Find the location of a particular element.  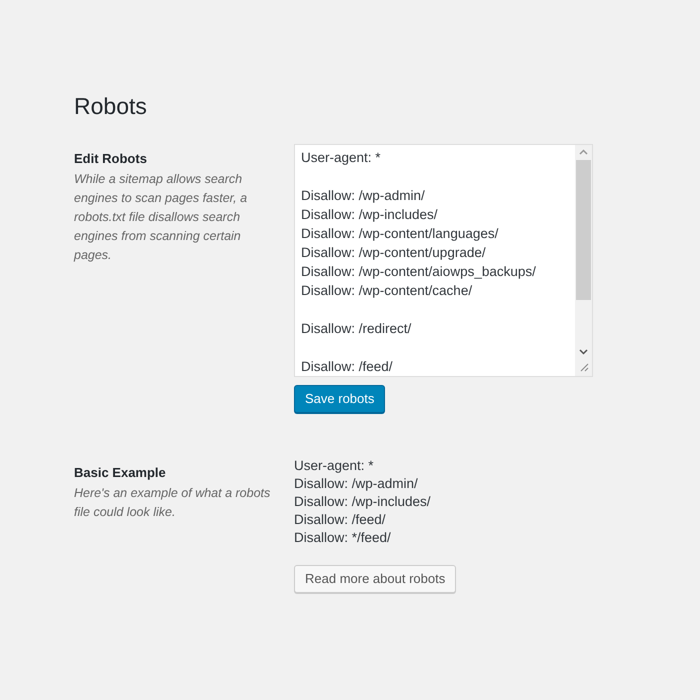

example-line: Disallow: /wp-includes/ is located at coordinates (362, 502).